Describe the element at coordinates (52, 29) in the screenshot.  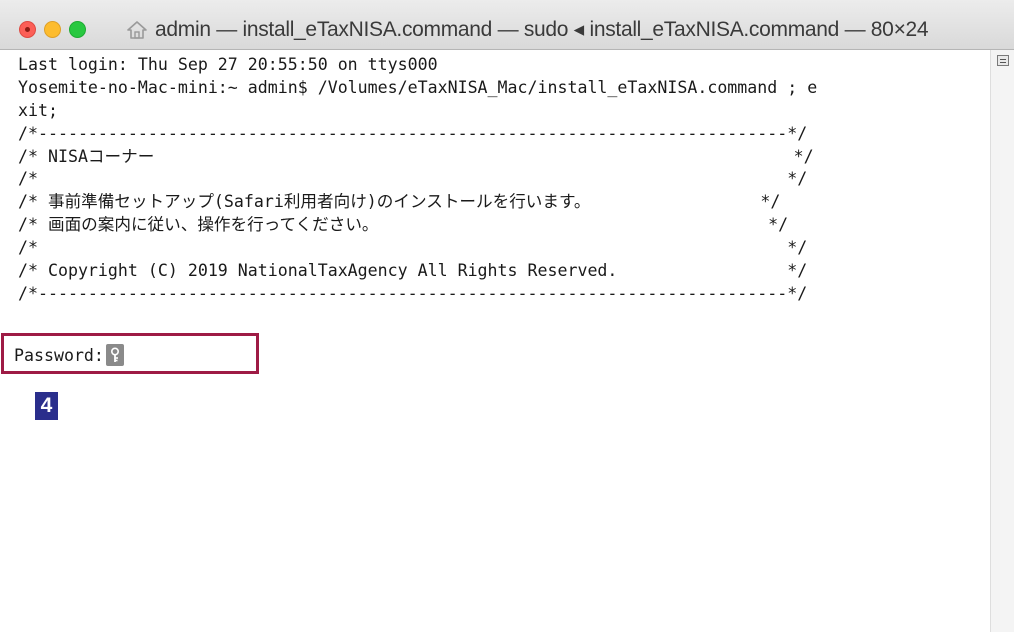
I see `minimize-button` at that location.